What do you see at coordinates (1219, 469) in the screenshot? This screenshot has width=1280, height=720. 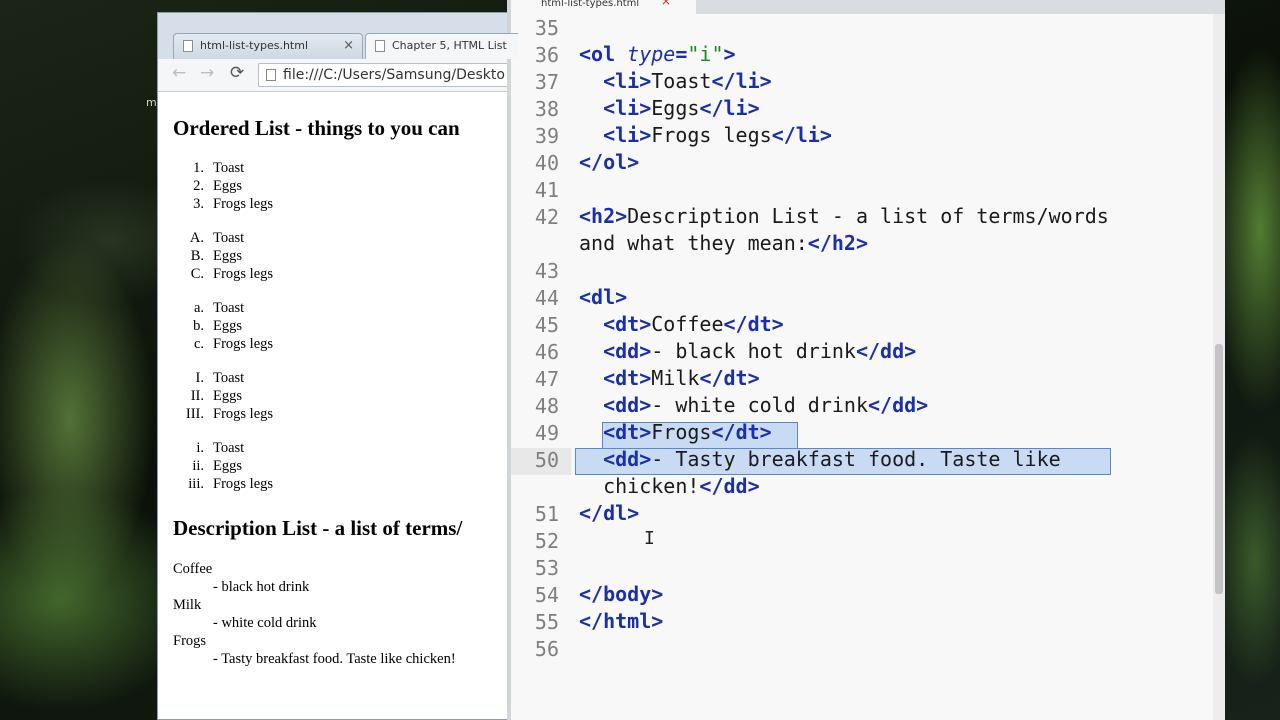 I see `scrollbar-thumb` at bounding box center [1219, 469].